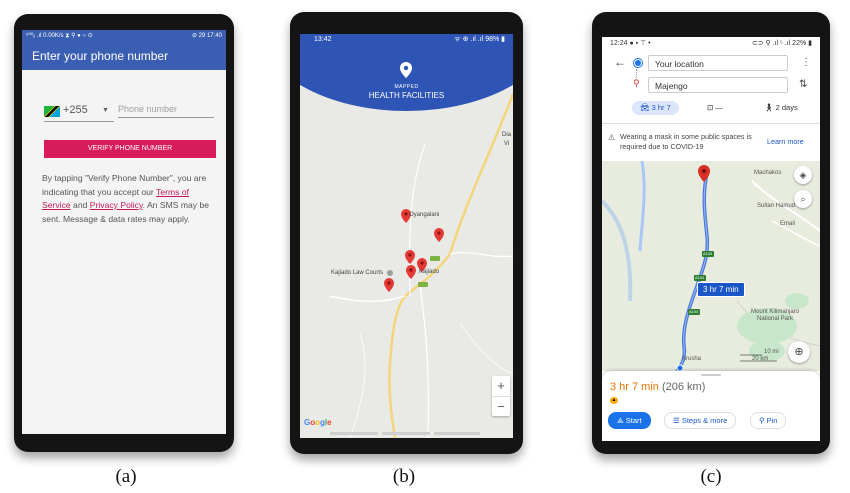  Describe the element at coordinates (620, 62) in the screenshot. I see `back-arrow-icon: ←` at that location.